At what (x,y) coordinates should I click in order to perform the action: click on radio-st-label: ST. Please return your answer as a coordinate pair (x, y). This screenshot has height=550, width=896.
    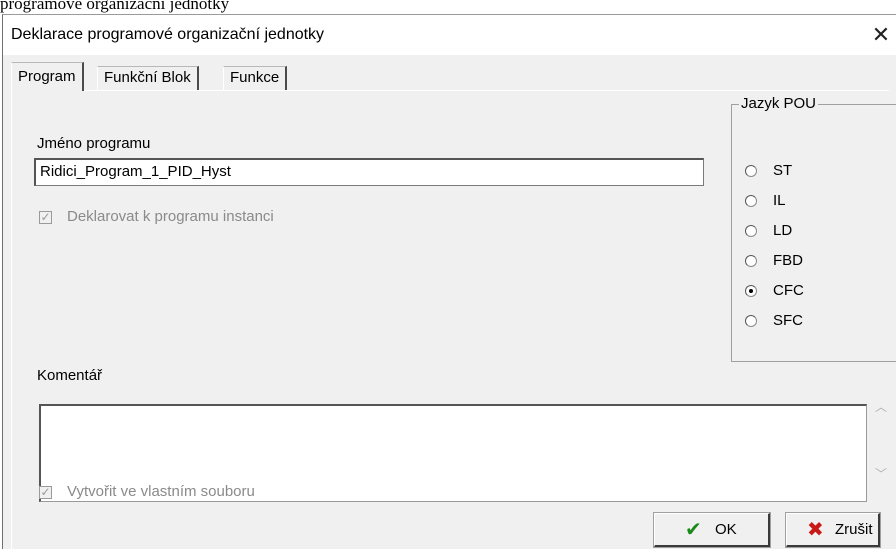
    Looking at the image, I should click on (783, 170).